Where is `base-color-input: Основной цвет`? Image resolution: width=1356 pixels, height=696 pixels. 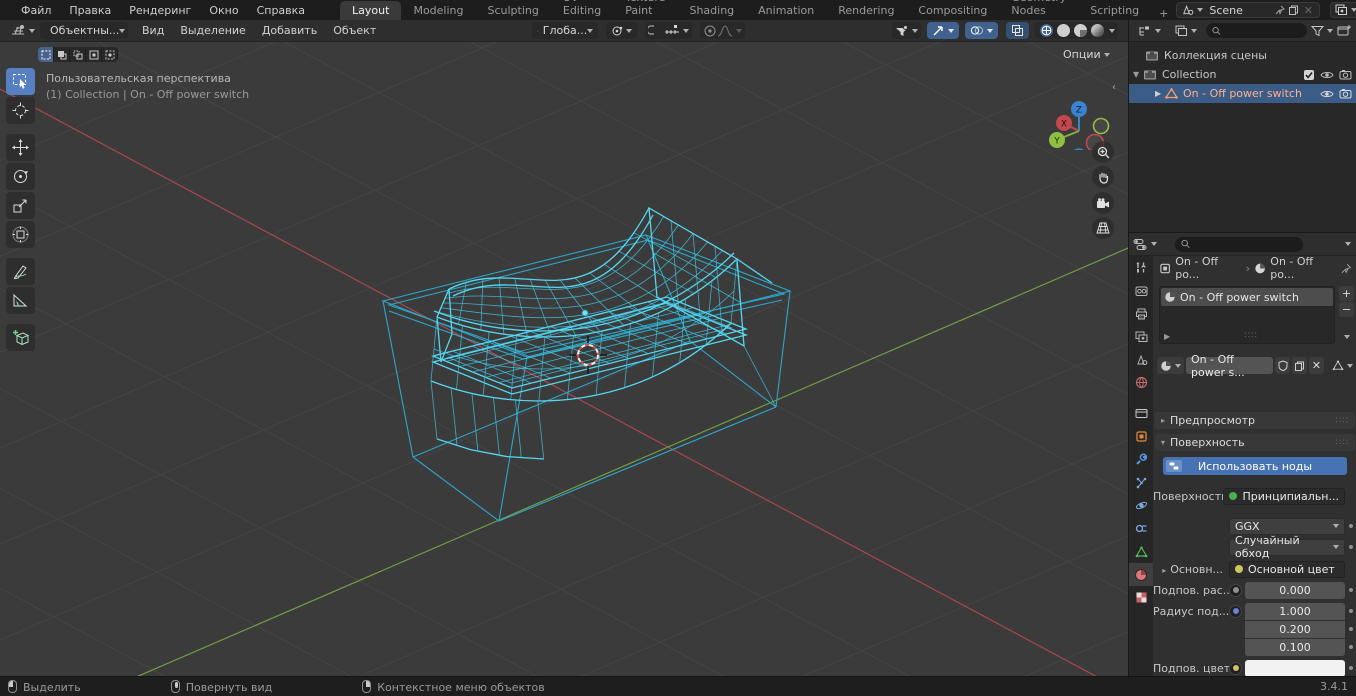 base-color-input: Основной цвет is located at coordinates (1287, 569).